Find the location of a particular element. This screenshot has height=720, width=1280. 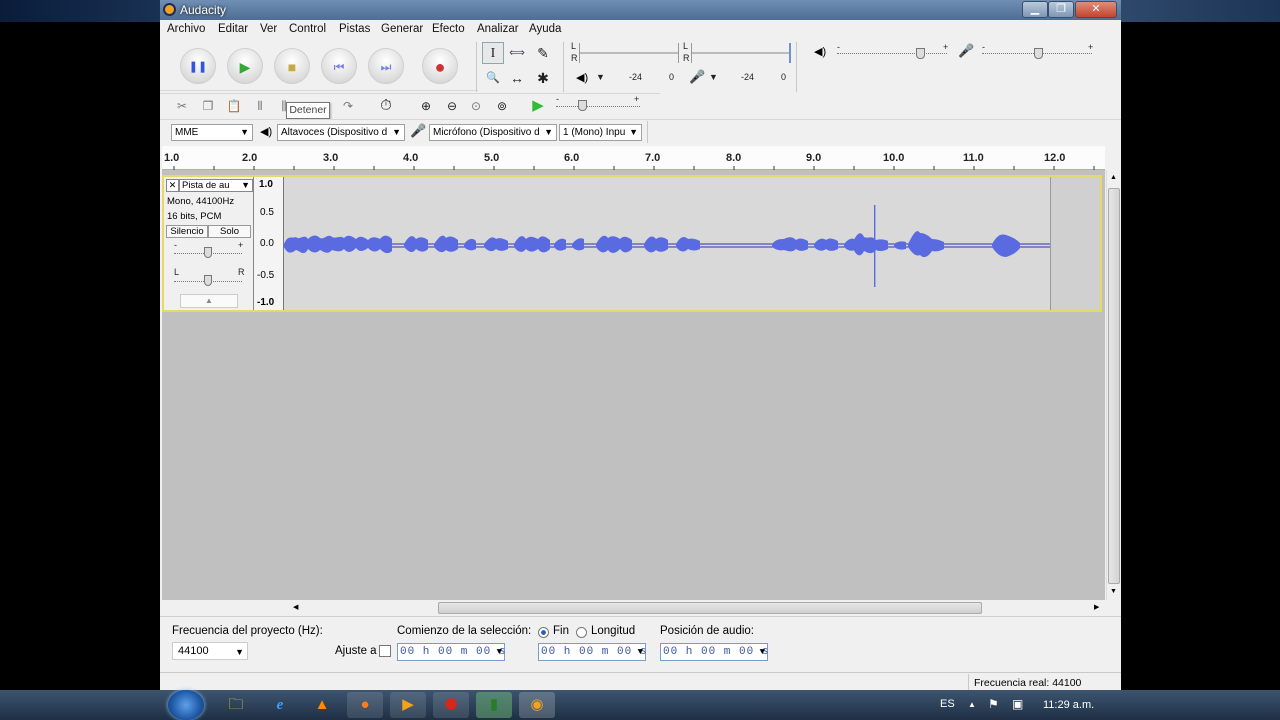

project-rate-label: Frecuencia del proyecto (Hz): is located at coordinates (247, 631).